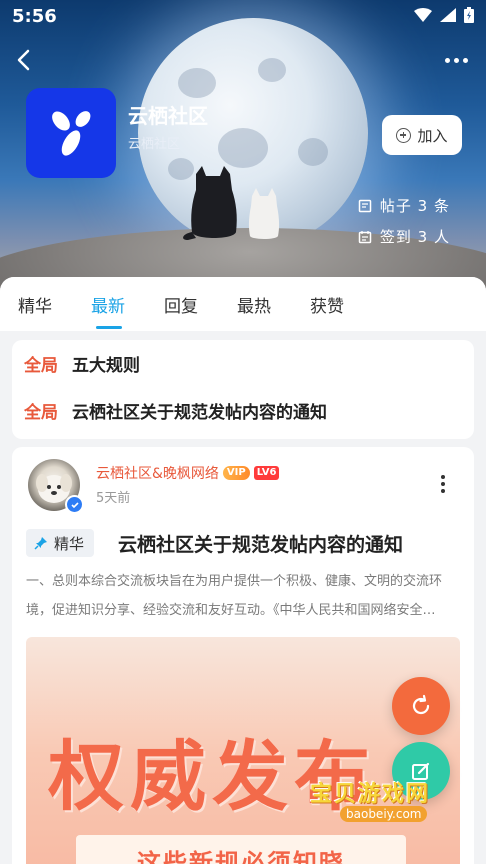 Image resolution: width=486 pixels, height=864 pixels. I want to click on more-options-button, so click(456, 60).